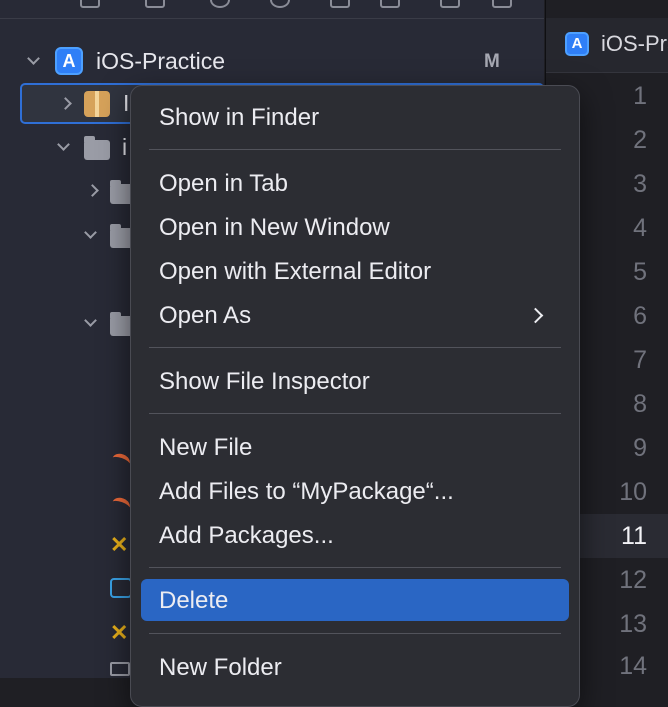 The image size is (668, 707). What do you see at coordinates (633, 580) in the screenshot?
I see `line-number: 12` at bounding box center [633, 580].